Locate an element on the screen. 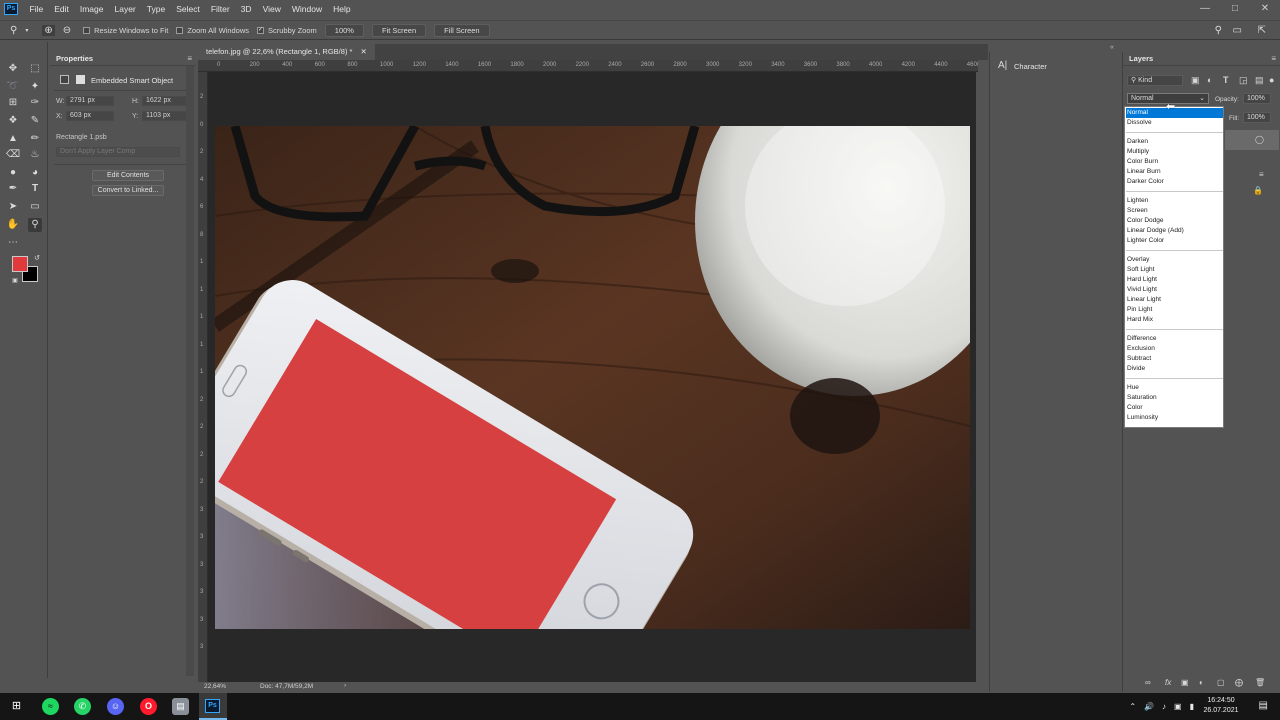 The width and height of the screenshot is (1280, 720). blend-mode-option: Lighten is located at coordinates (1174, 201).